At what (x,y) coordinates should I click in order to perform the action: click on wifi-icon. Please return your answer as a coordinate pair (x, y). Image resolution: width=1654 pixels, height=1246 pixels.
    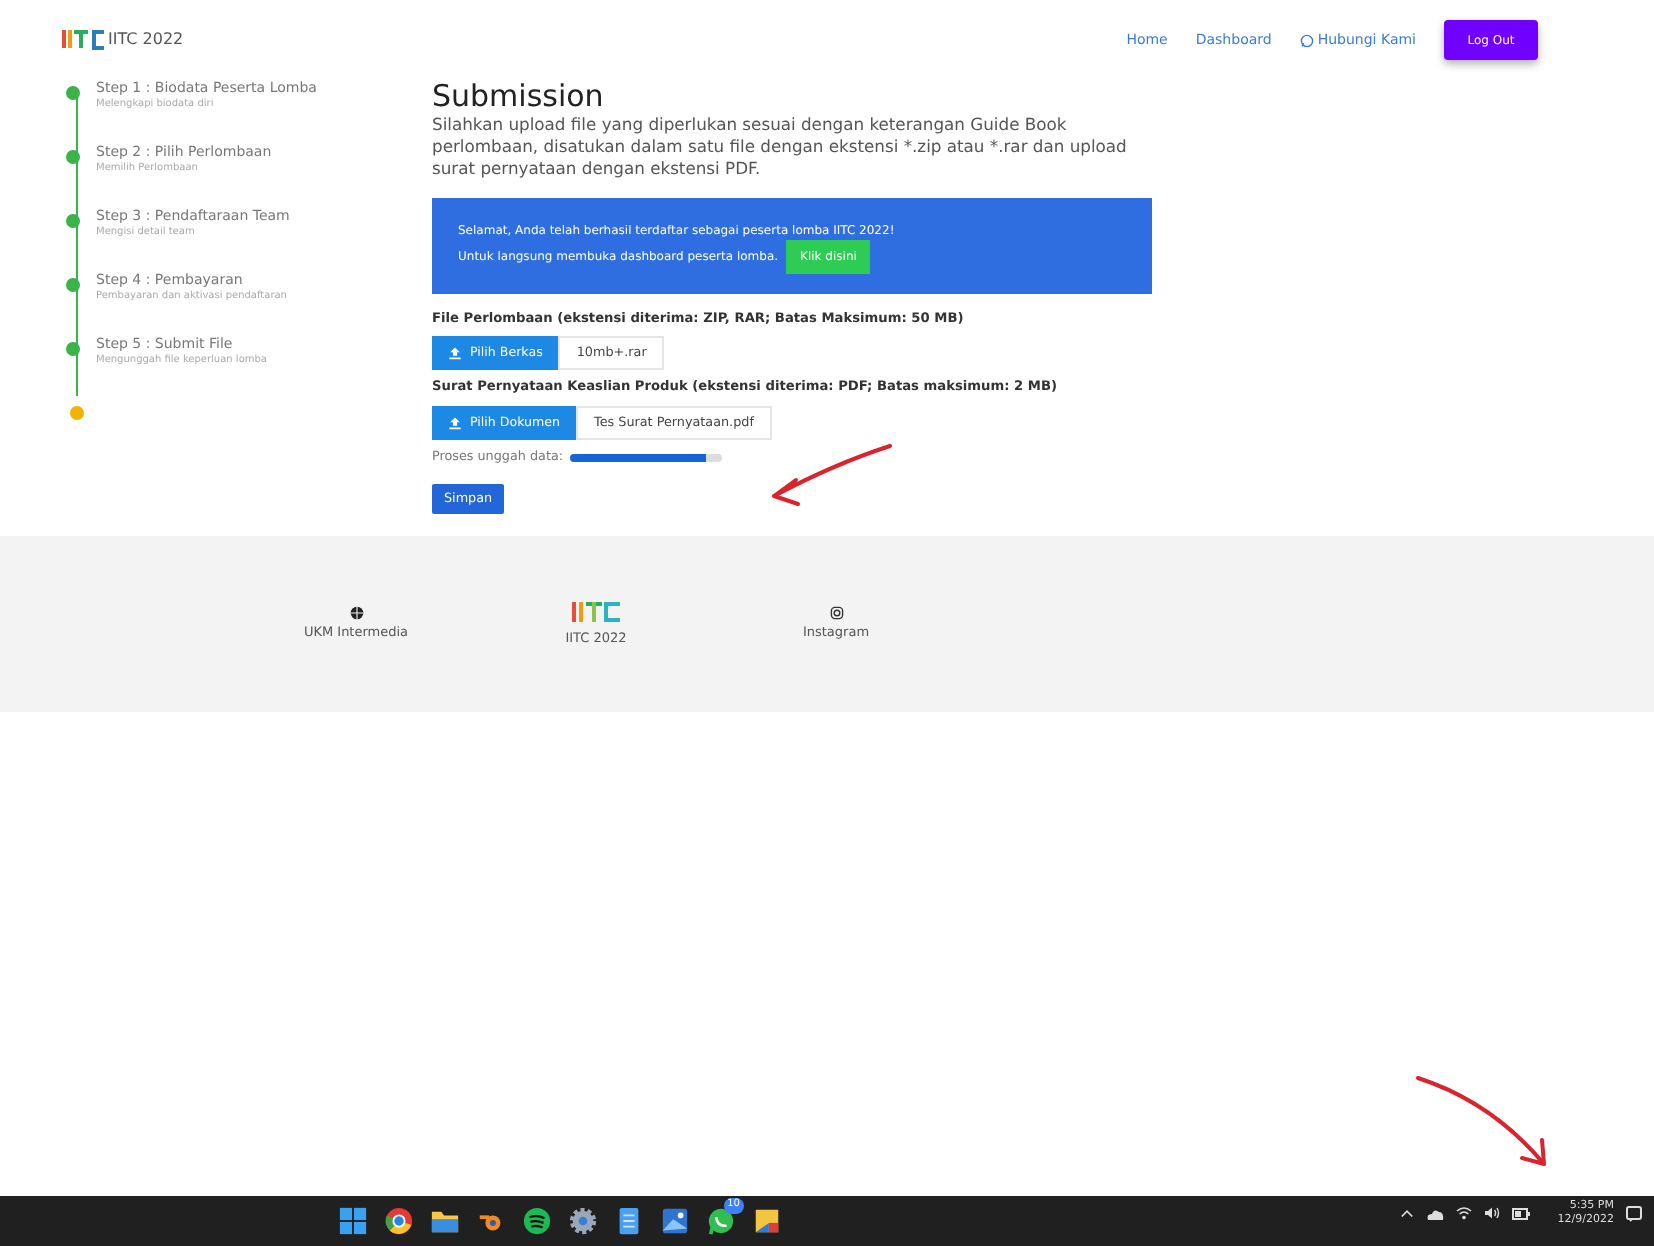
    Looking at the image, I should click on (1463, 1213).